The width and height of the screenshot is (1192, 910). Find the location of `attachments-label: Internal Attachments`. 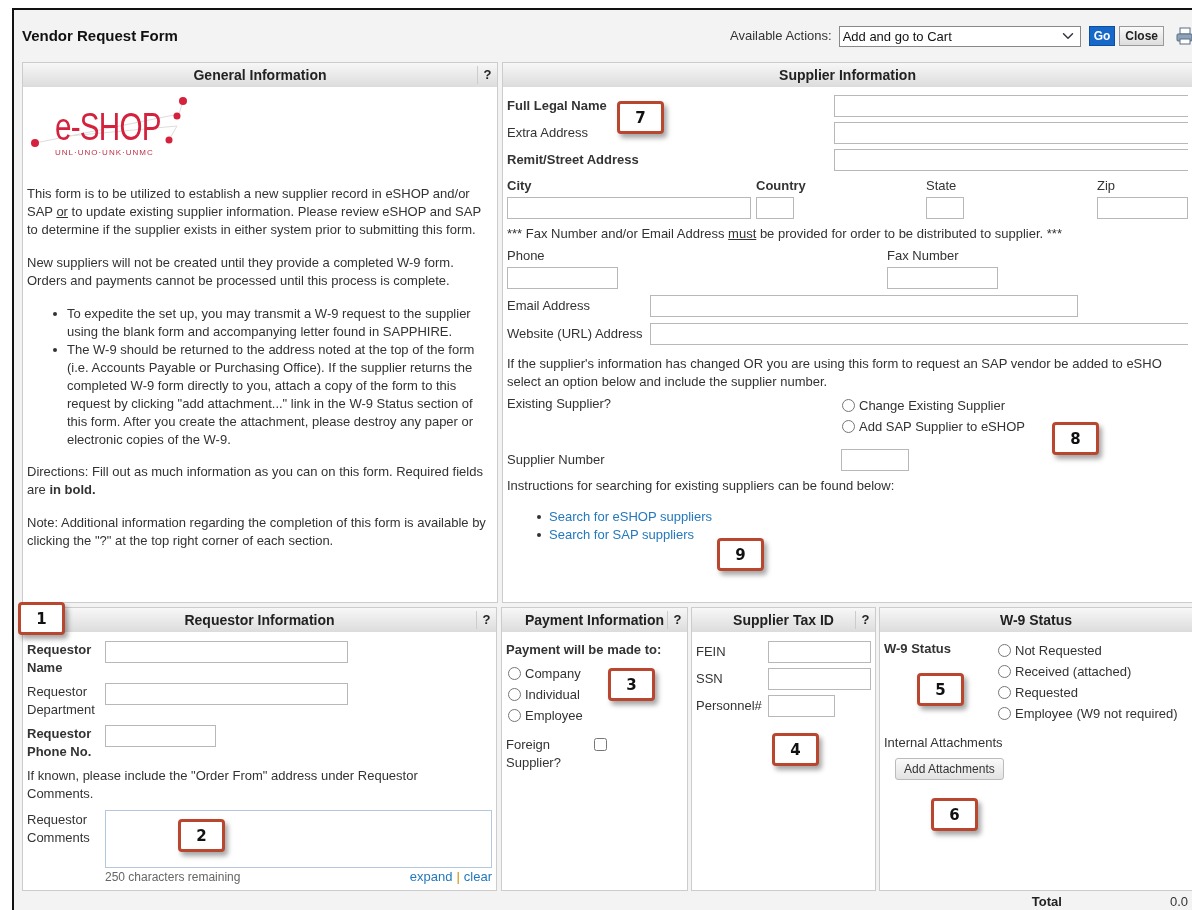

attachments-label: Internal Attachments is located at coordinates (944, 743).